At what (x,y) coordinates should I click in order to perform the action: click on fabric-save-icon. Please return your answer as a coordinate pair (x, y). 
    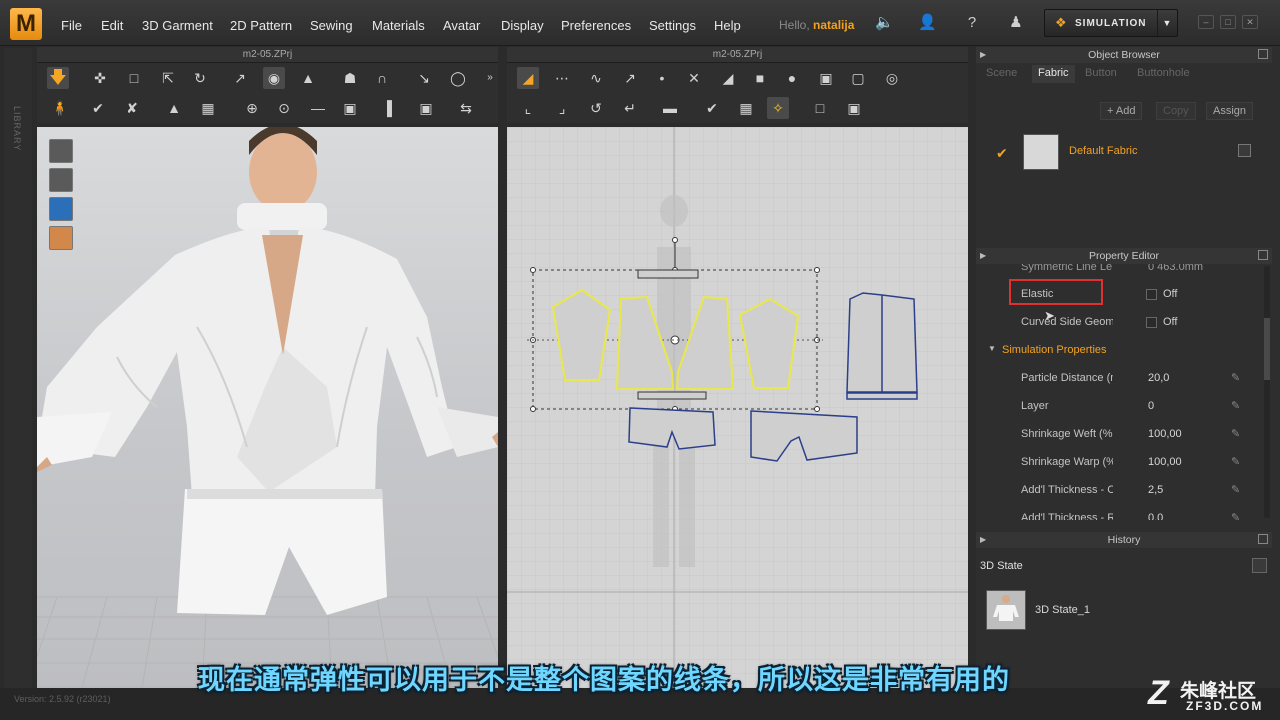
    Looking at the image, I should click on (1244, 150).